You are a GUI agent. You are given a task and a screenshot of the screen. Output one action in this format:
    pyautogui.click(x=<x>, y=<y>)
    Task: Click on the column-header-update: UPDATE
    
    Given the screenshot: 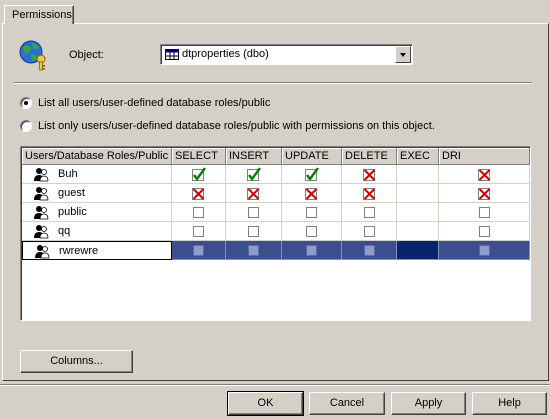 What is the action you would take?
    pyautogui.click(x=312, y=156)
    